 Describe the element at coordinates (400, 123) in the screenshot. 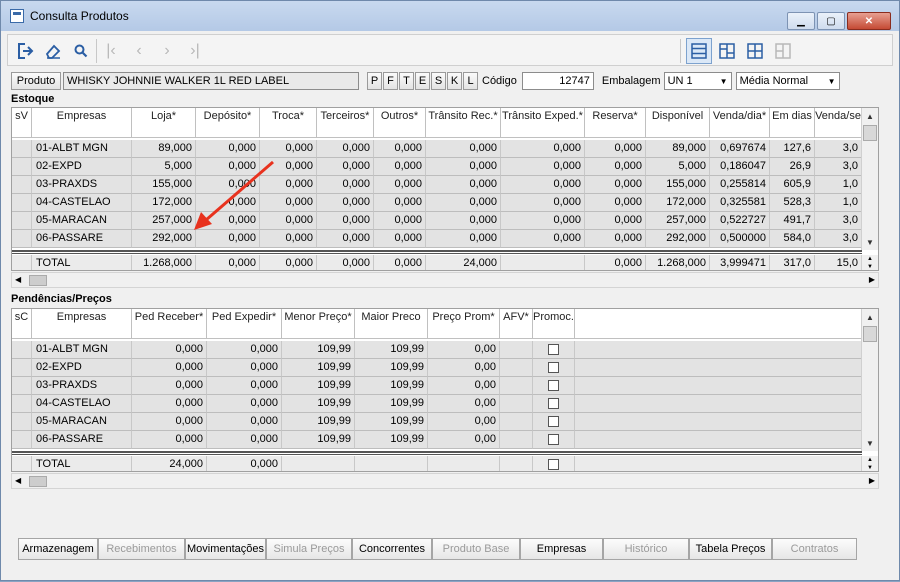

I see `column-header: Outros*` at that location.